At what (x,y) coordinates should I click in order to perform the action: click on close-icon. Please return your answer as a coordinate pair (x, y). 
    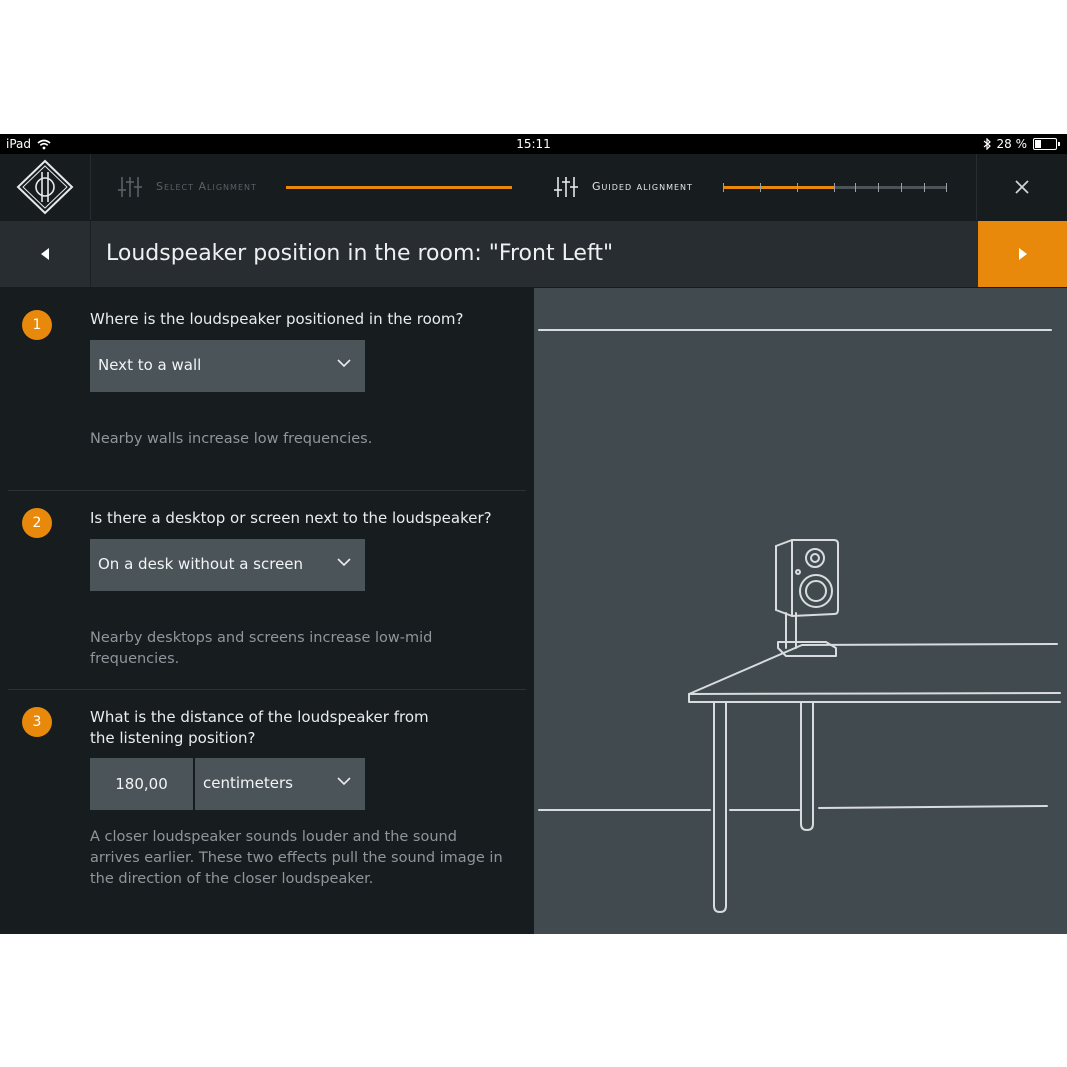
    Looking at the image, I should click on (1022, 187).